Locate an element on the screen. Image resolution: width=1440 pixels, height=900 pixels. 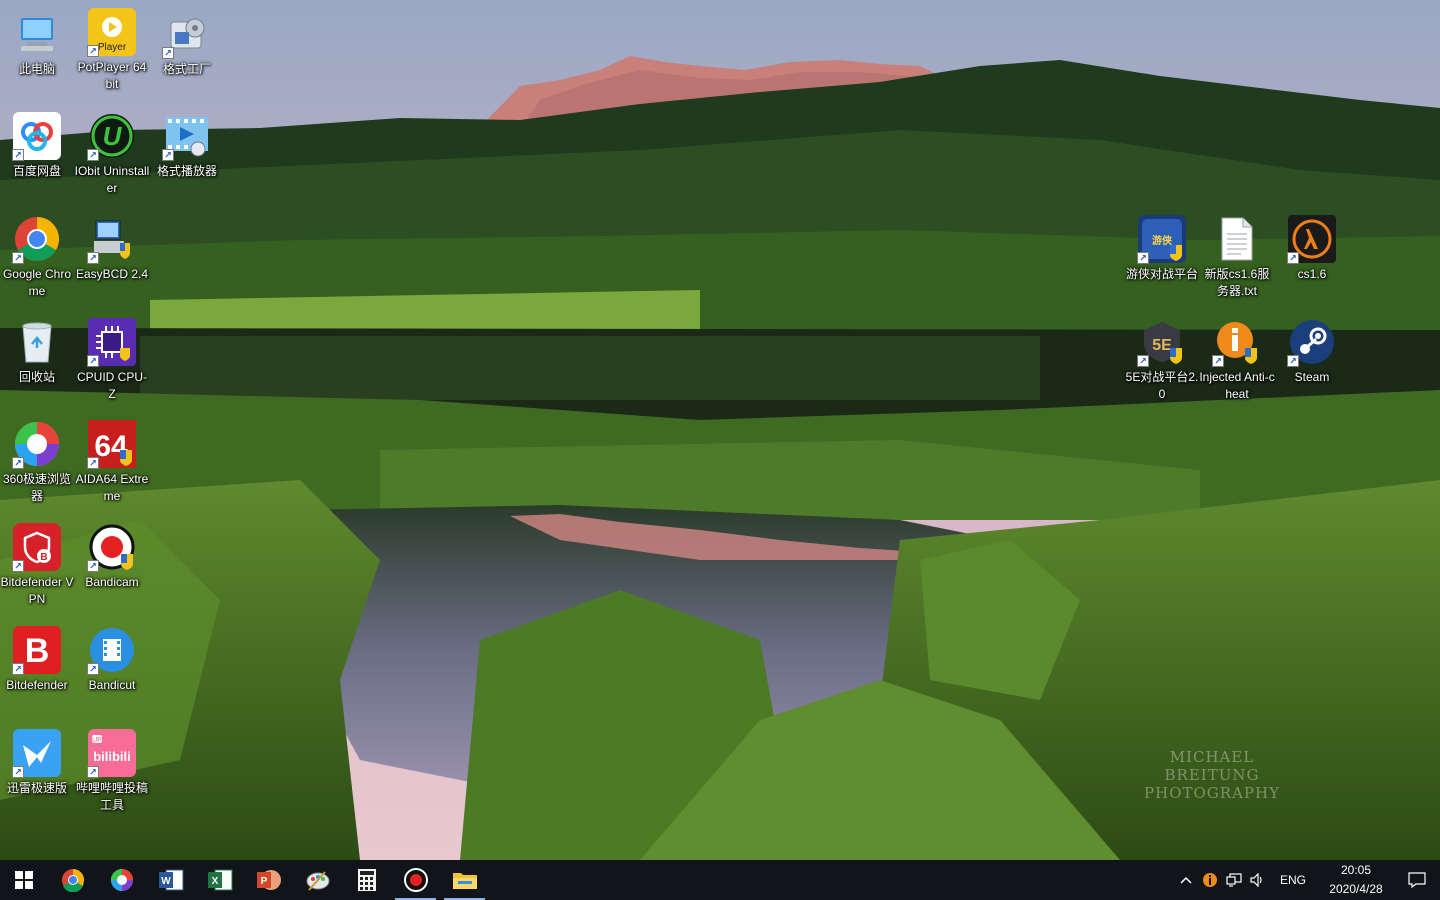
svg-text: P is located at coordinates (263, 881).